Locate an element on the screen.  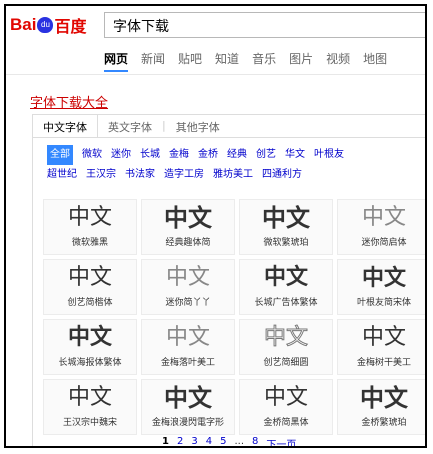
font-card: 中文 经典趣体简 is located at coordinates (188, 227).